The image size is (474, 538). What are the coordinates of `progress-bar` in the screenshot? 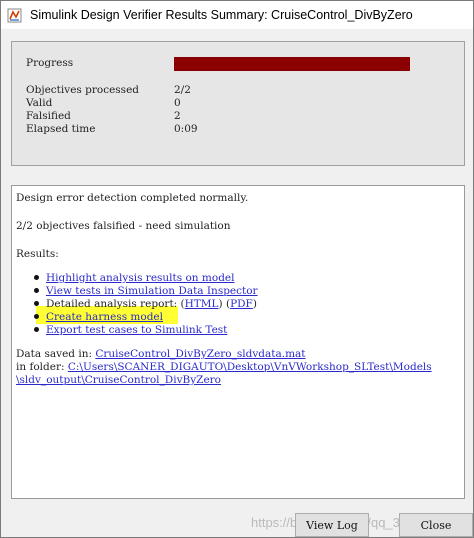 It's located at (292, 64).